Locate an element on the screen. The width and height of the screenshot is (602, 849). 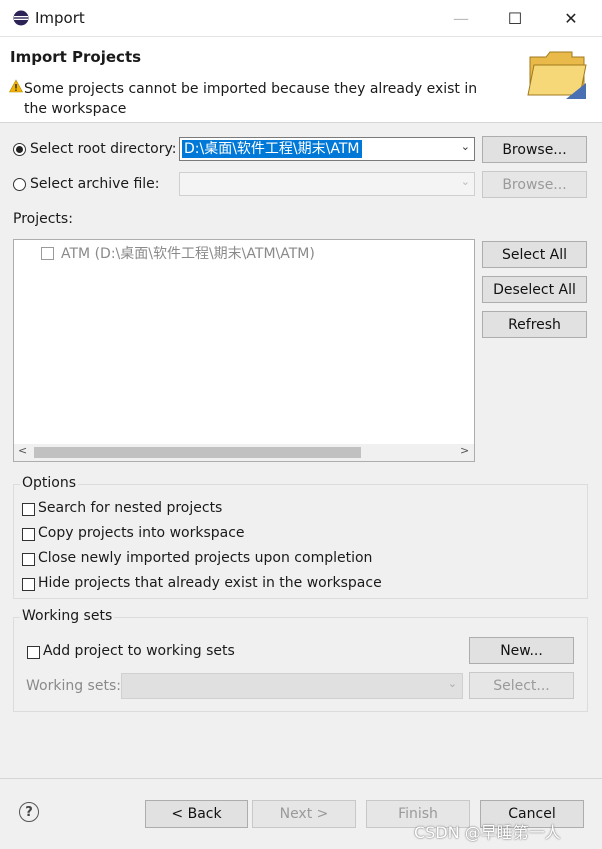
horizontal-scrollbar: < > is located at coordinates (244, 452).